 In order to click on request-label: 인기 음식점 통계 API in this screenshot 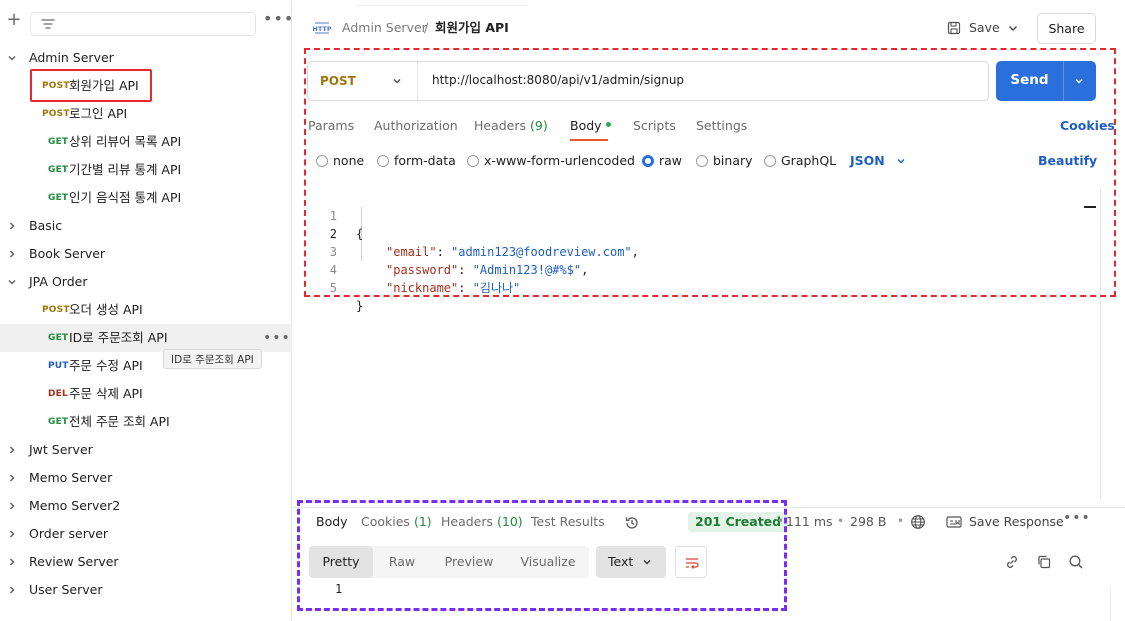, I will do `click(125, 197)`.